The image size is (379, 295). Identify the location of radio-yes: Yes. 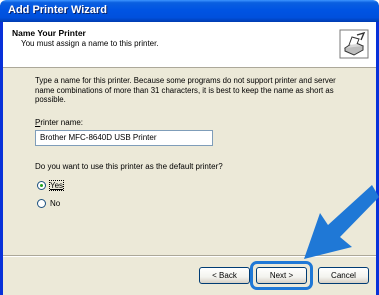
(51, 185).